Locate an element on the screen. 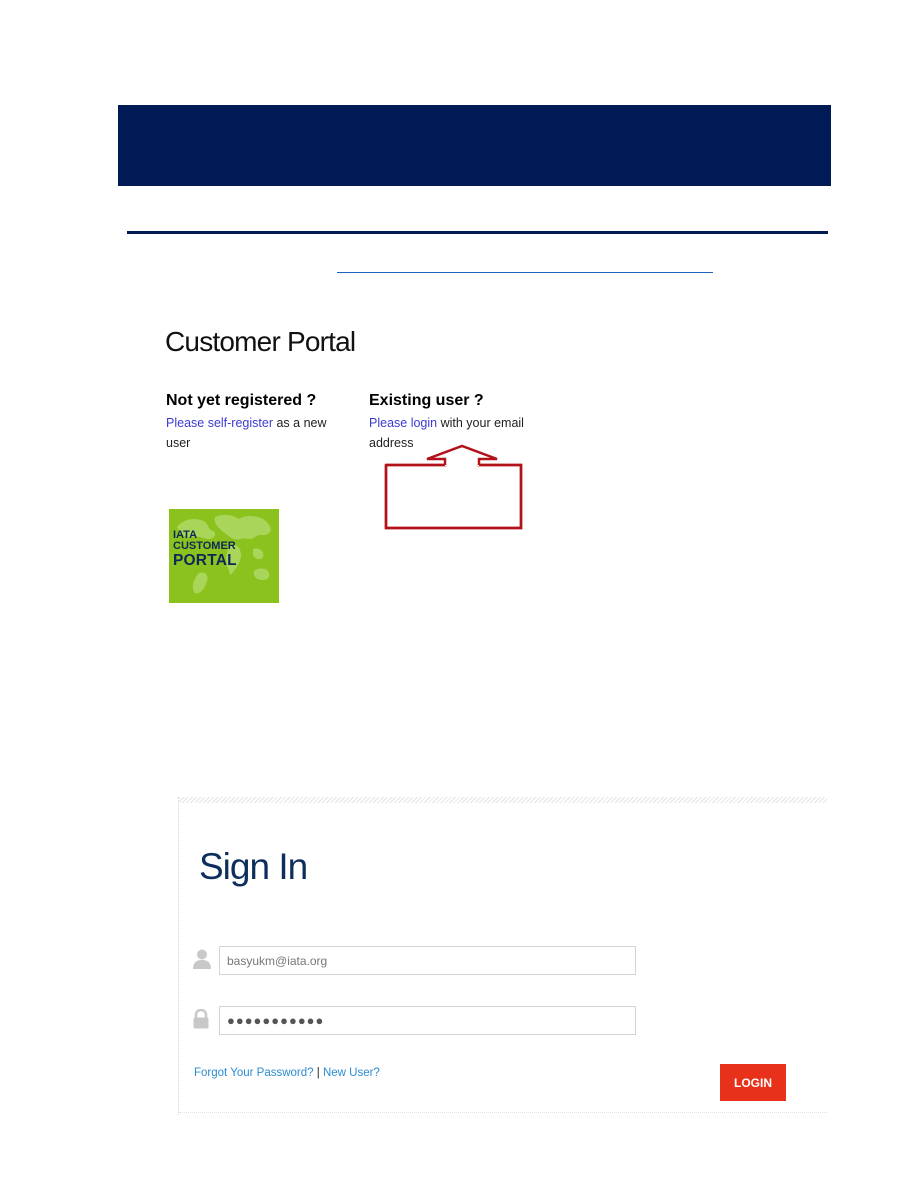 The height and width of the screenshot is (1188, 918). login-link: Please login is located at coordinates (403, 423).